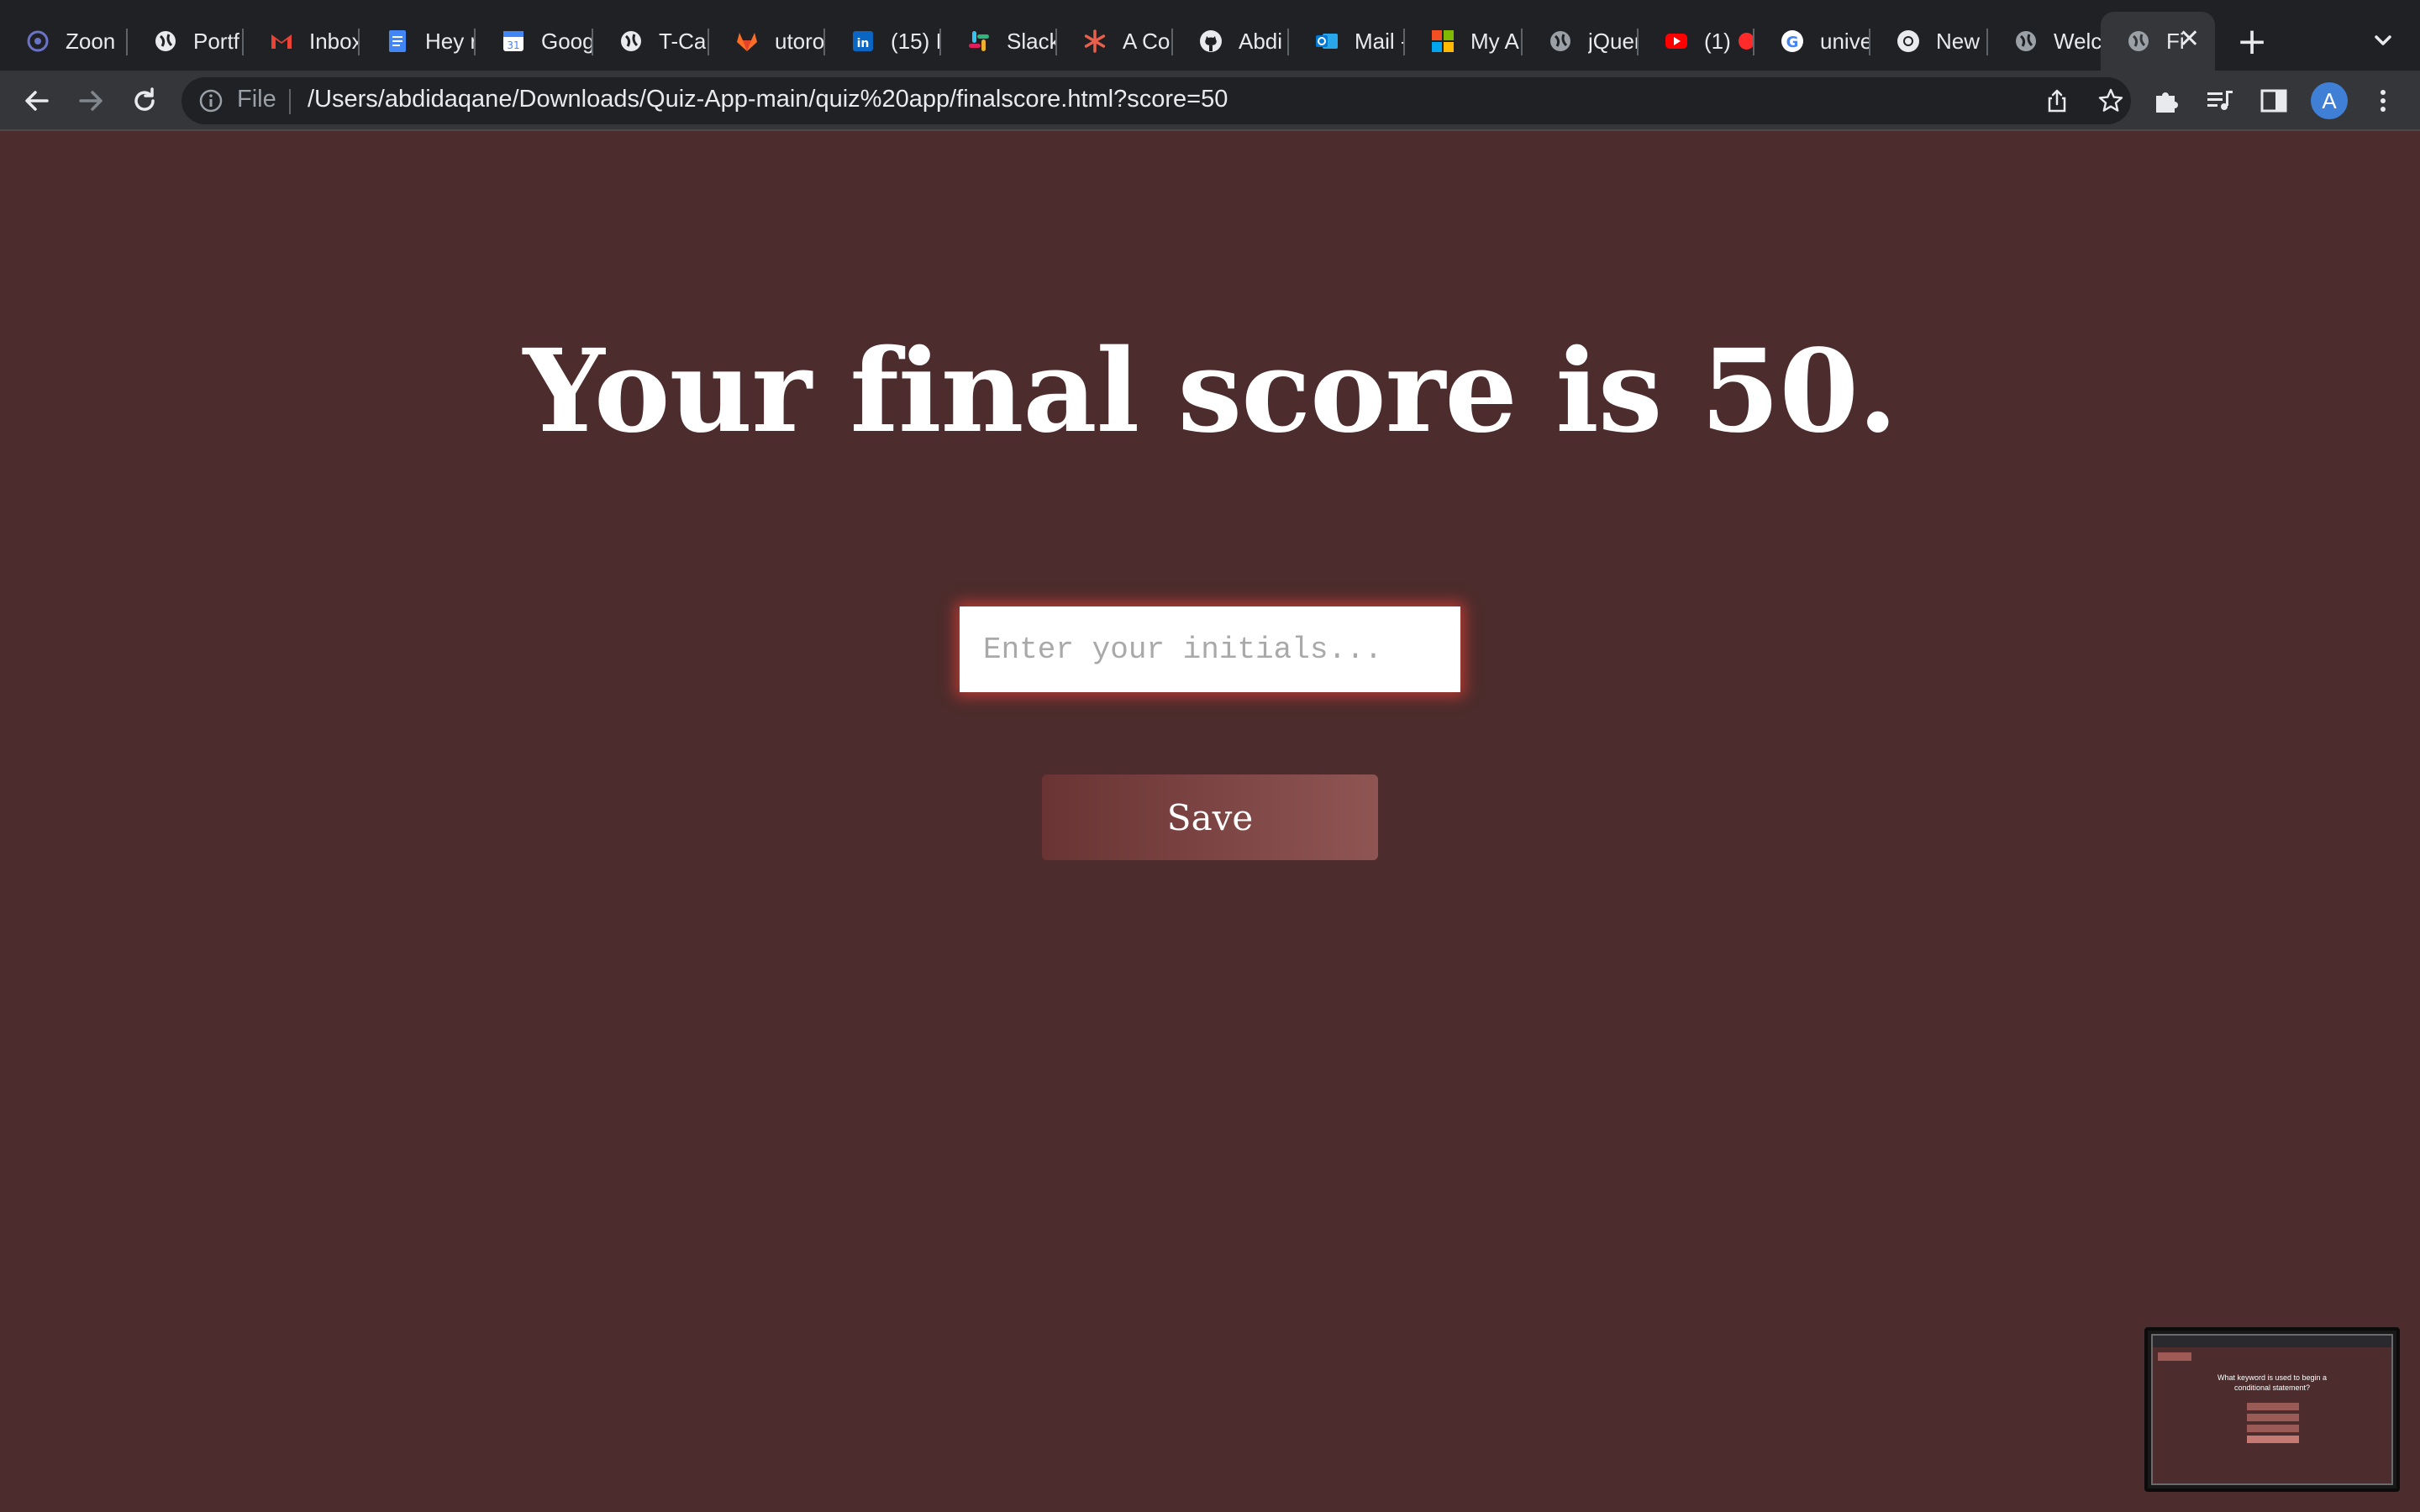  I want to click on reload-button, so click(144, 101).